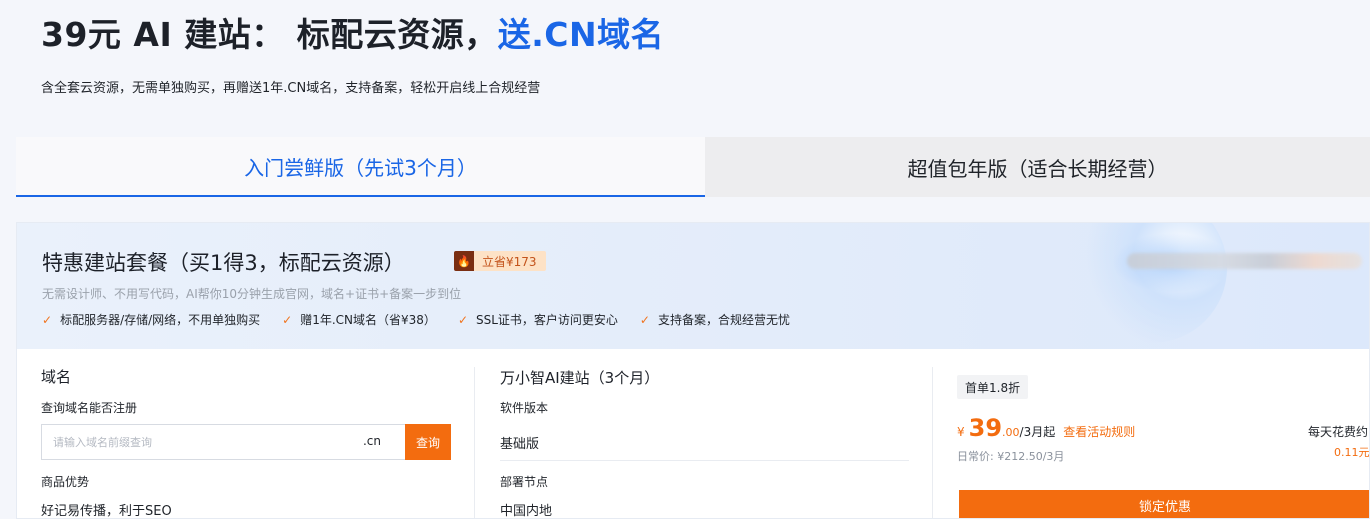 This screenshot has height=519, width=1370. Describe the element at coordinates (524, 482) in the screenshot. I see `node-label: 部署节点` at that location.